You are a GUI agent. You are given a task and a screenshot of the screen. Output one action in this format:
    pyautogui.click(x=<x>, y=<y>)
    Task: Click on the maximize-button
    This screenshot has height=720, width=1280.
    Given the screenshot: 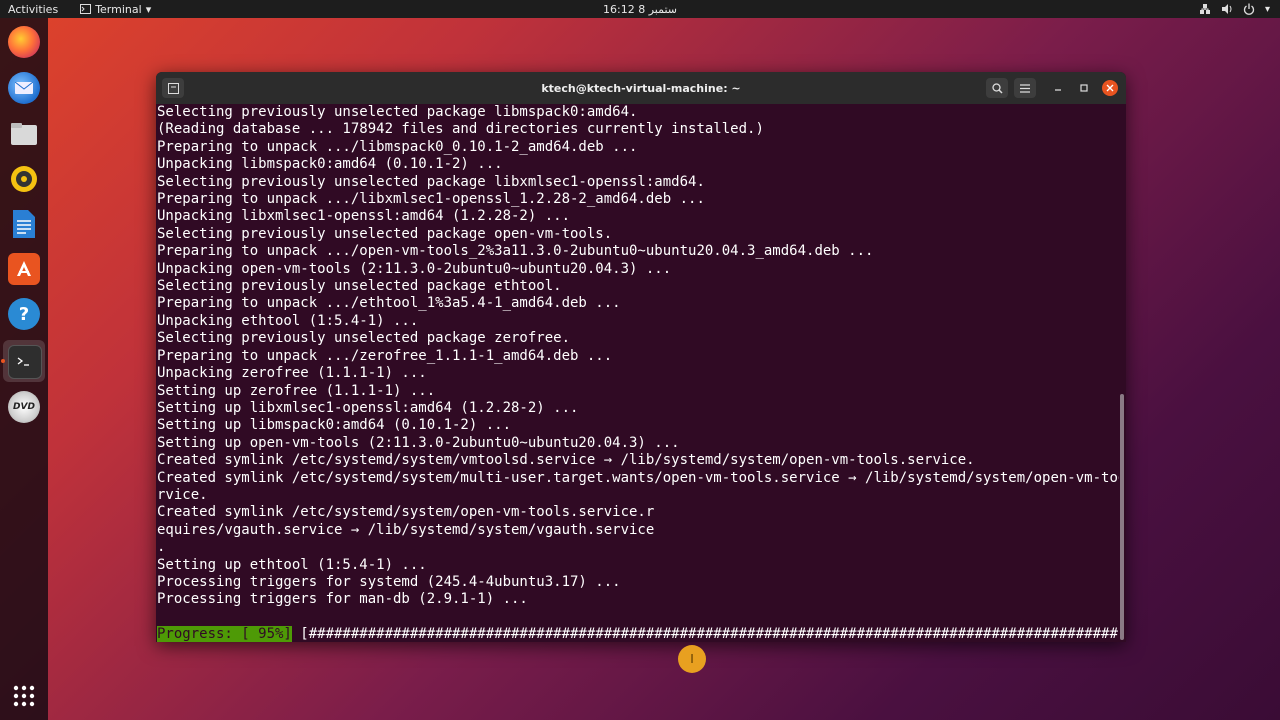 What is the action you would take?
    pyautogui.click(x=1084, y=88)
    